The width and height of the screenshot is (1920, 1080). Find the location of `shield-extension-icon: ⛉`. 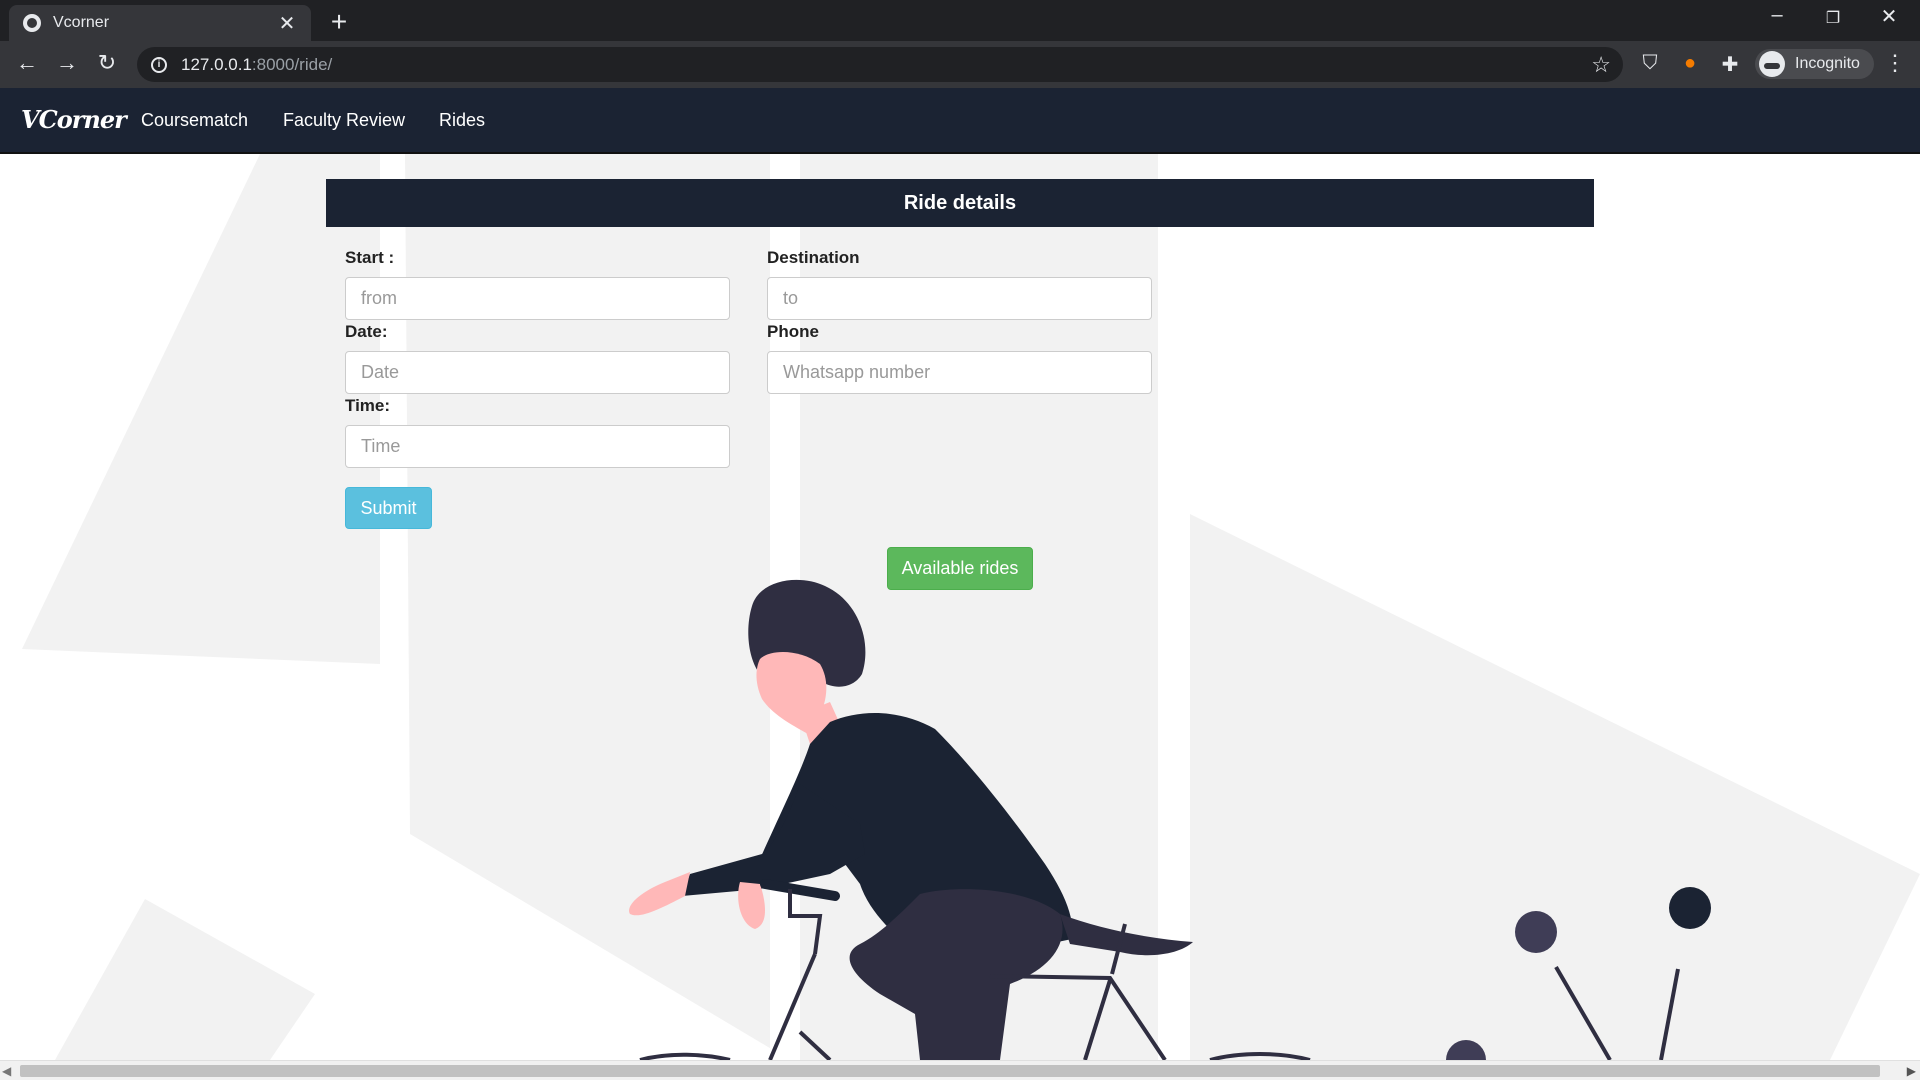

shield-extension-icon: ⛉ is located at coordinates (1650, 63).